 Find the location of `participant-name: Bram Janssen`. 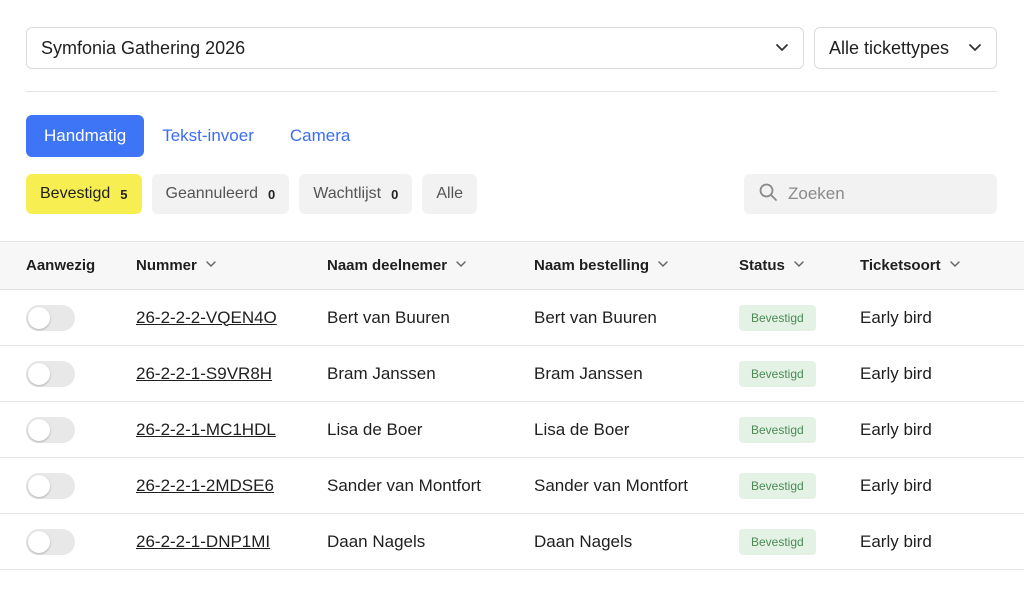

participant-name: Bram Janssen is located at coordinates (381, 373).